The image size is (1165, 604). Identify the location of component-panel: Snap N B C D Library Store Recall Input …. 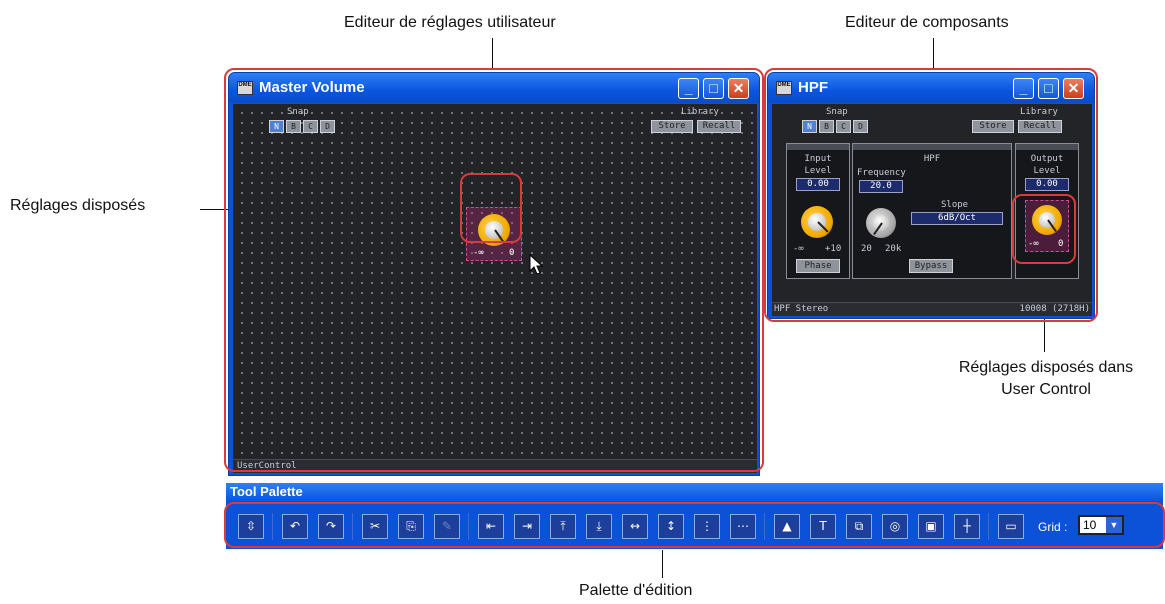
(932, 210).